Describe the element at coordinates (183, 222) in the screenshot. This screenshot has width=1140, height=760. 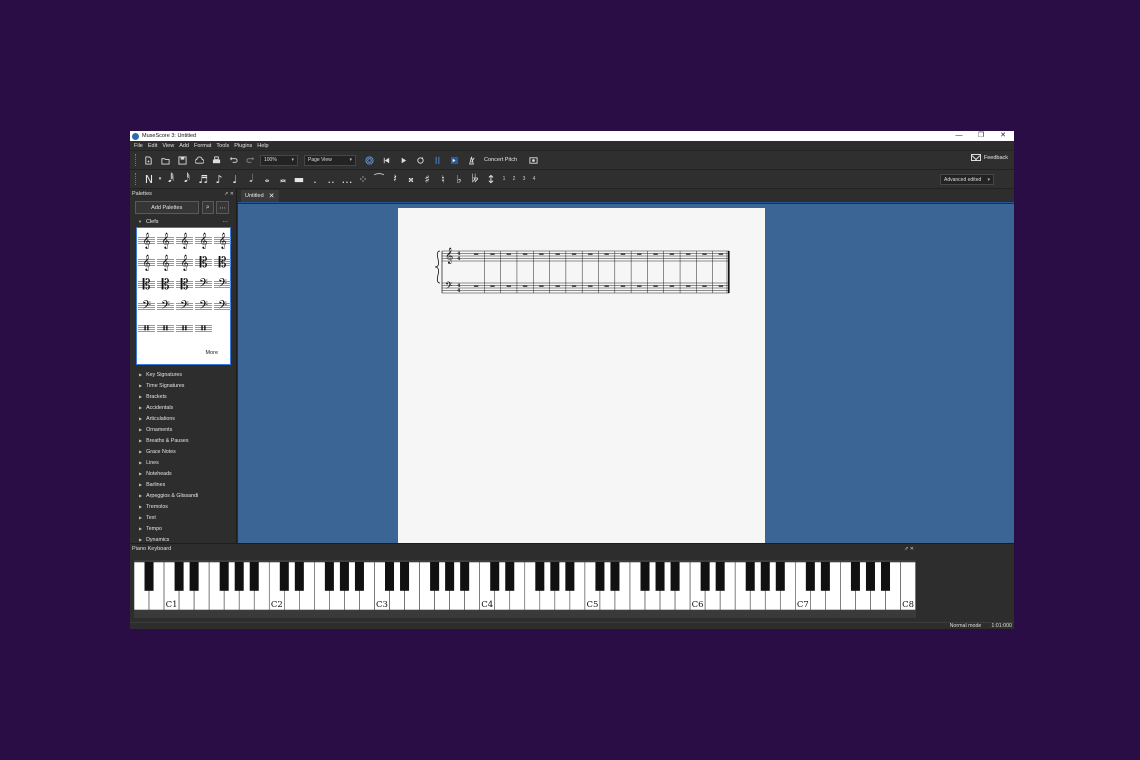
I see `palette-section-clefs: ▼ Clefs ⋯` at that location.